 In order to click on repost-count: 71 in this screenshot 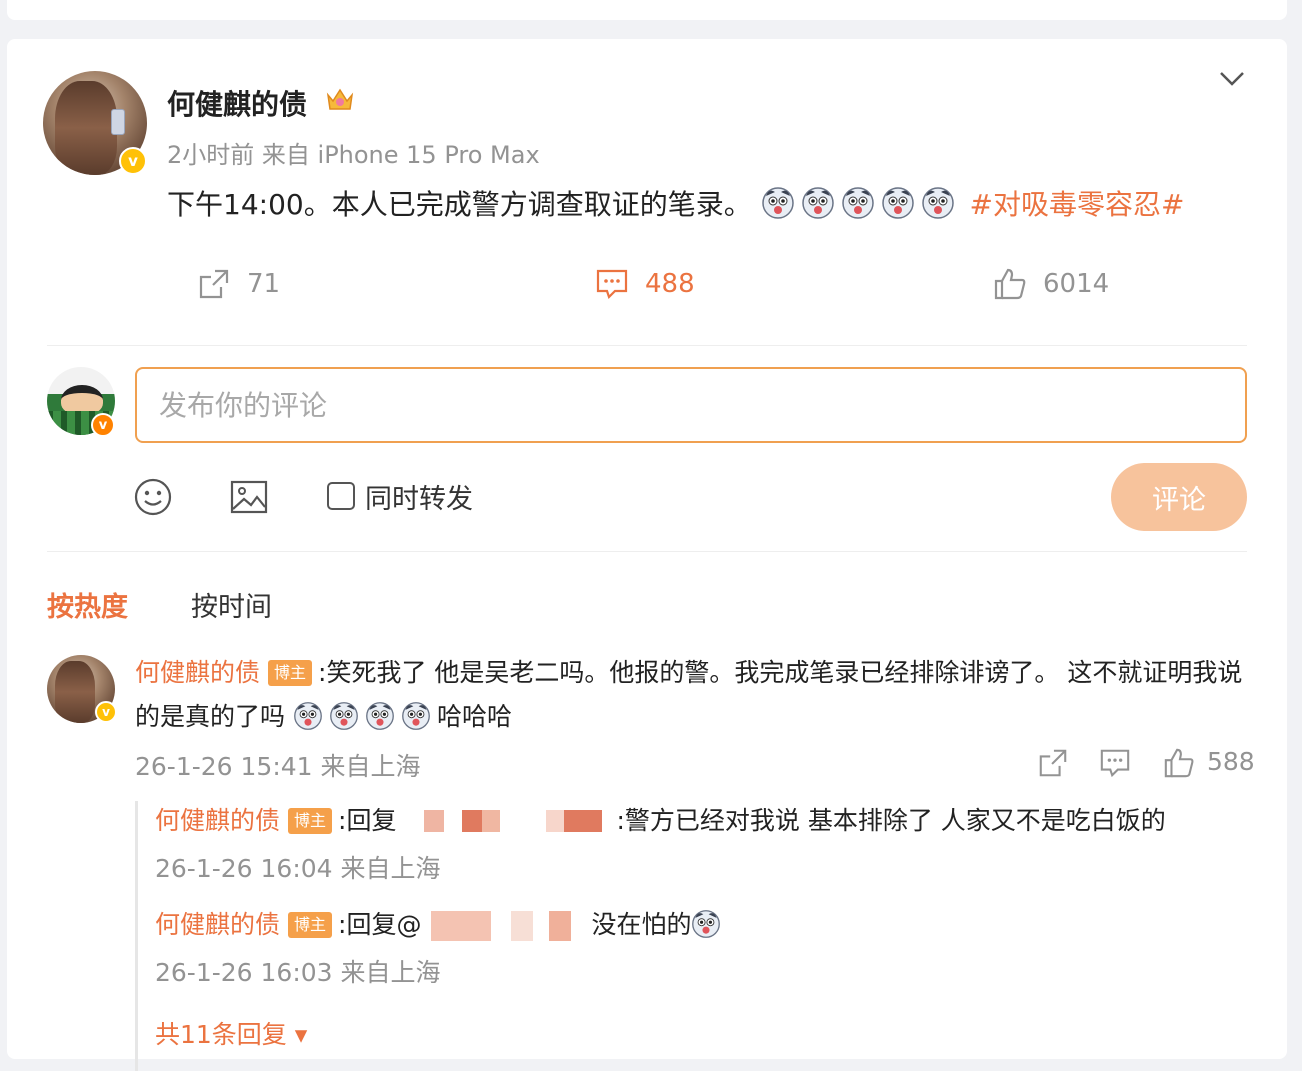, I will do `click(264, 284)`.